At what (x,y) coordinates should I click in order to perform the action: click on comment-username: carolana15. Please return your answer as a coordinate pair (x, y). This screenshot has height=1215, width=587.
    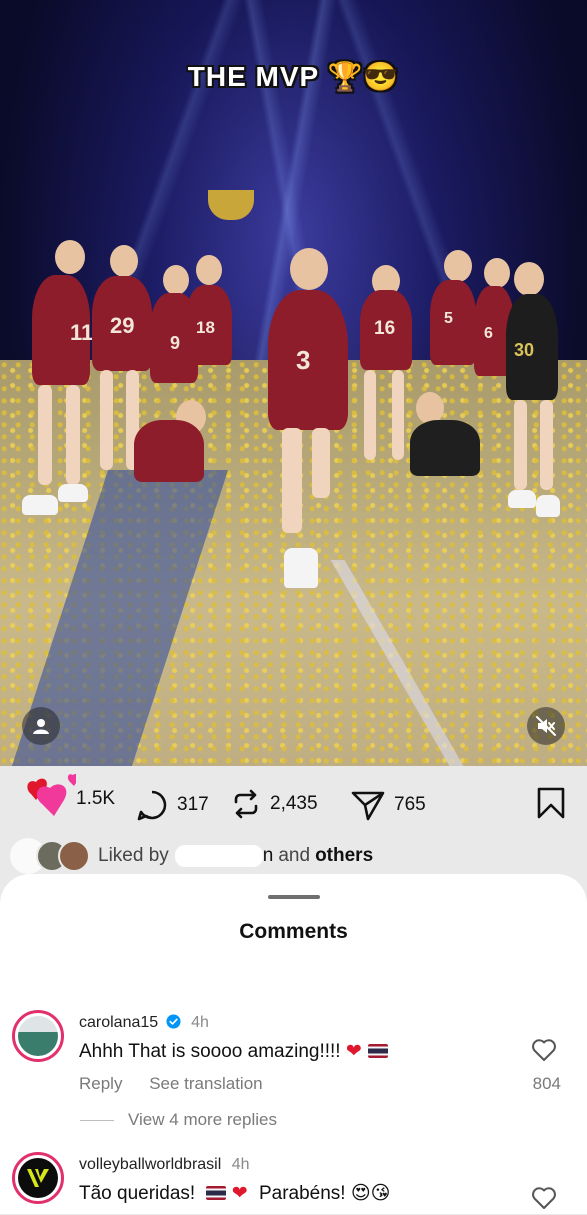
    Looking at the image, I should click on (118, 1022).